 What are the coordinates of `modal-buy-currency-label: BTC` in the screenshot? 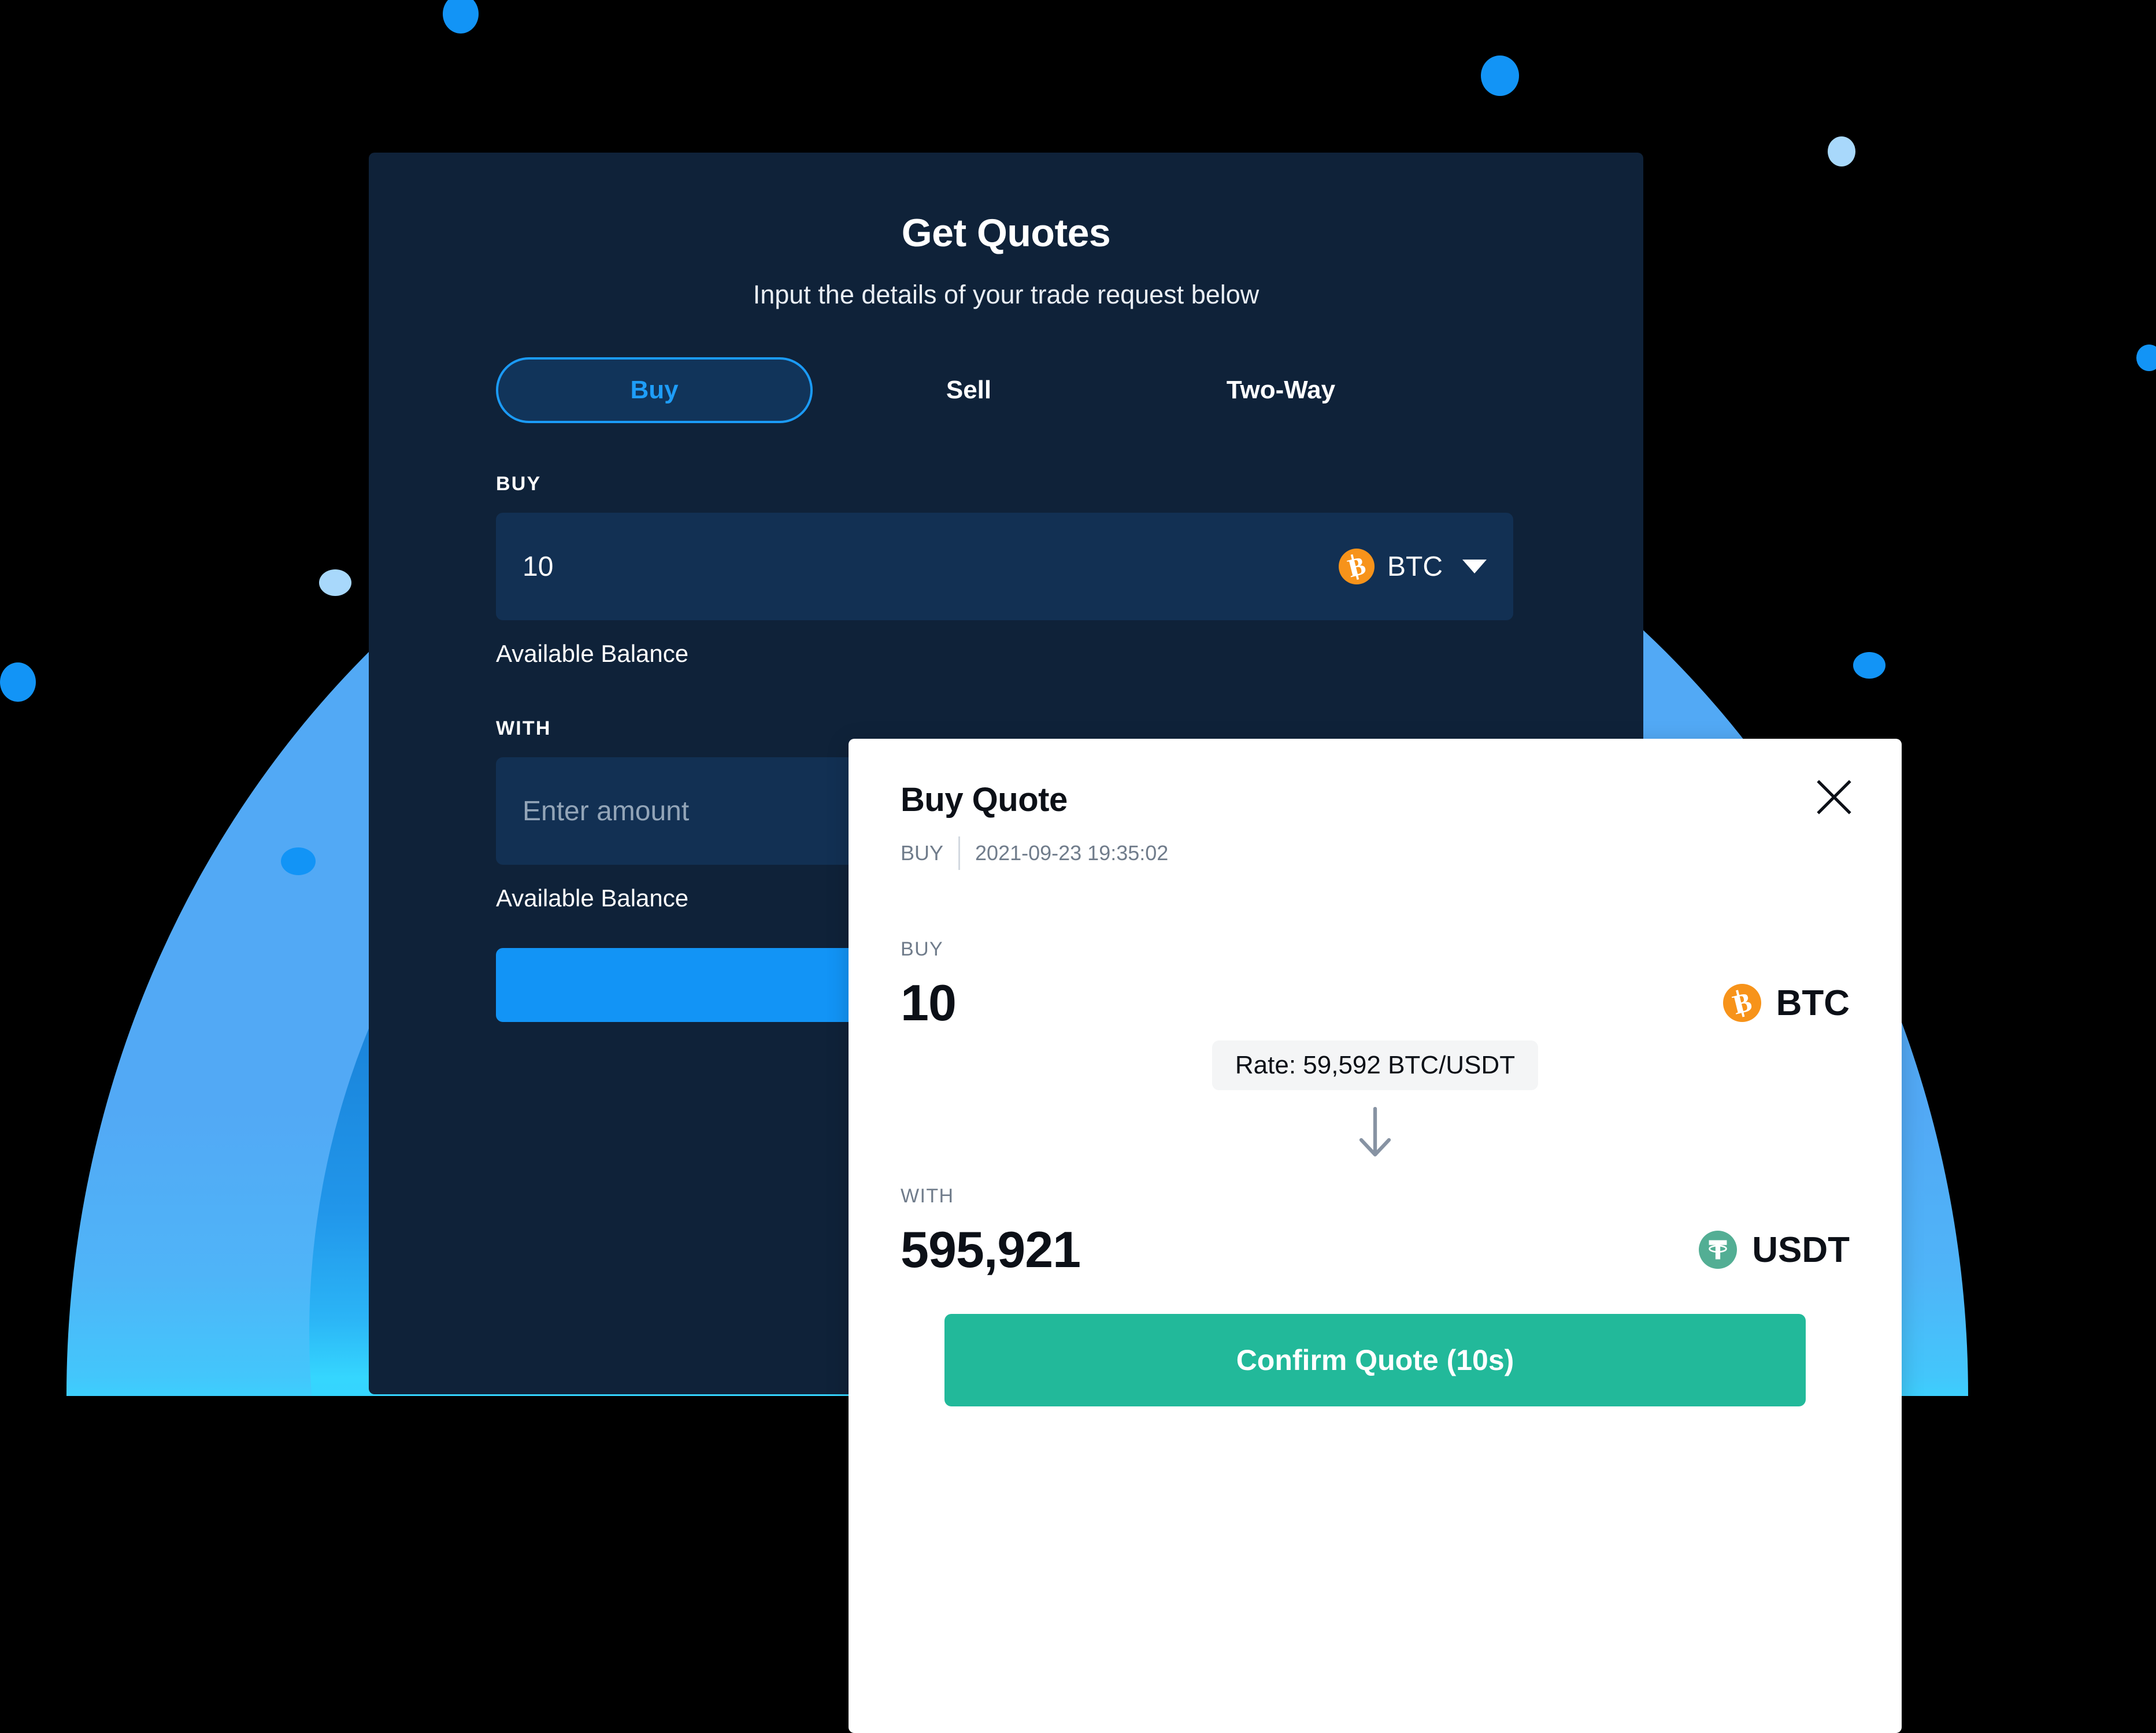 It's located at (1813, 1003).